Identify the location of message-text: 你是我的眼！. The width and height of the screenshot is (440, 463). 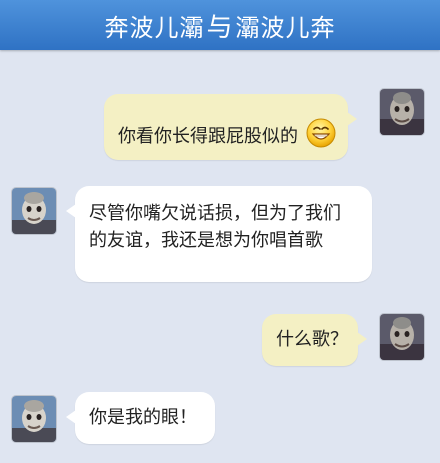
(143, 417).